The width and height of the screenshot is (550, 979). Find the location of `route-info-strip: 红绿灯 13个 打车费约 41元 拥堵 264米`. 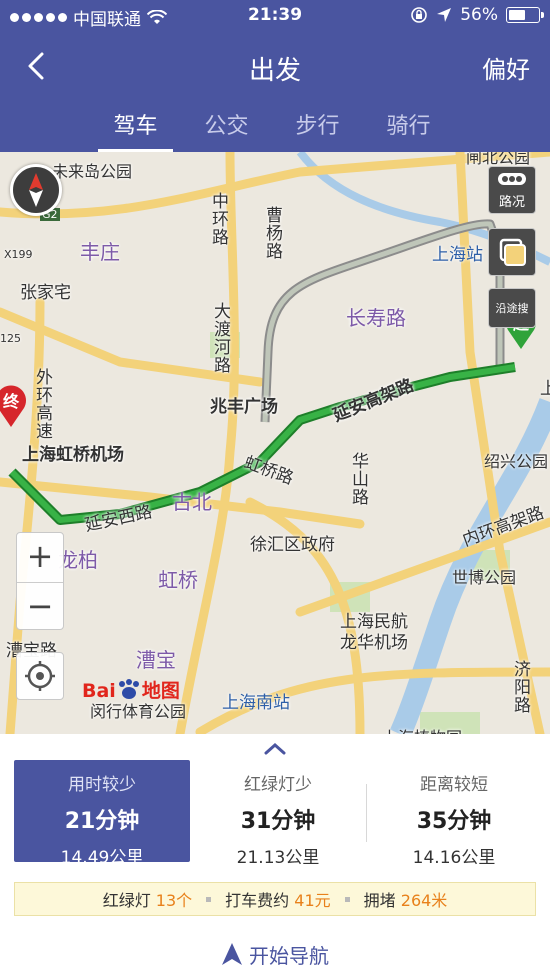

route-info-strip: 红绿灯 13个 打车费约 41元 拥堵 264米 is located at coordinates (275, 899).